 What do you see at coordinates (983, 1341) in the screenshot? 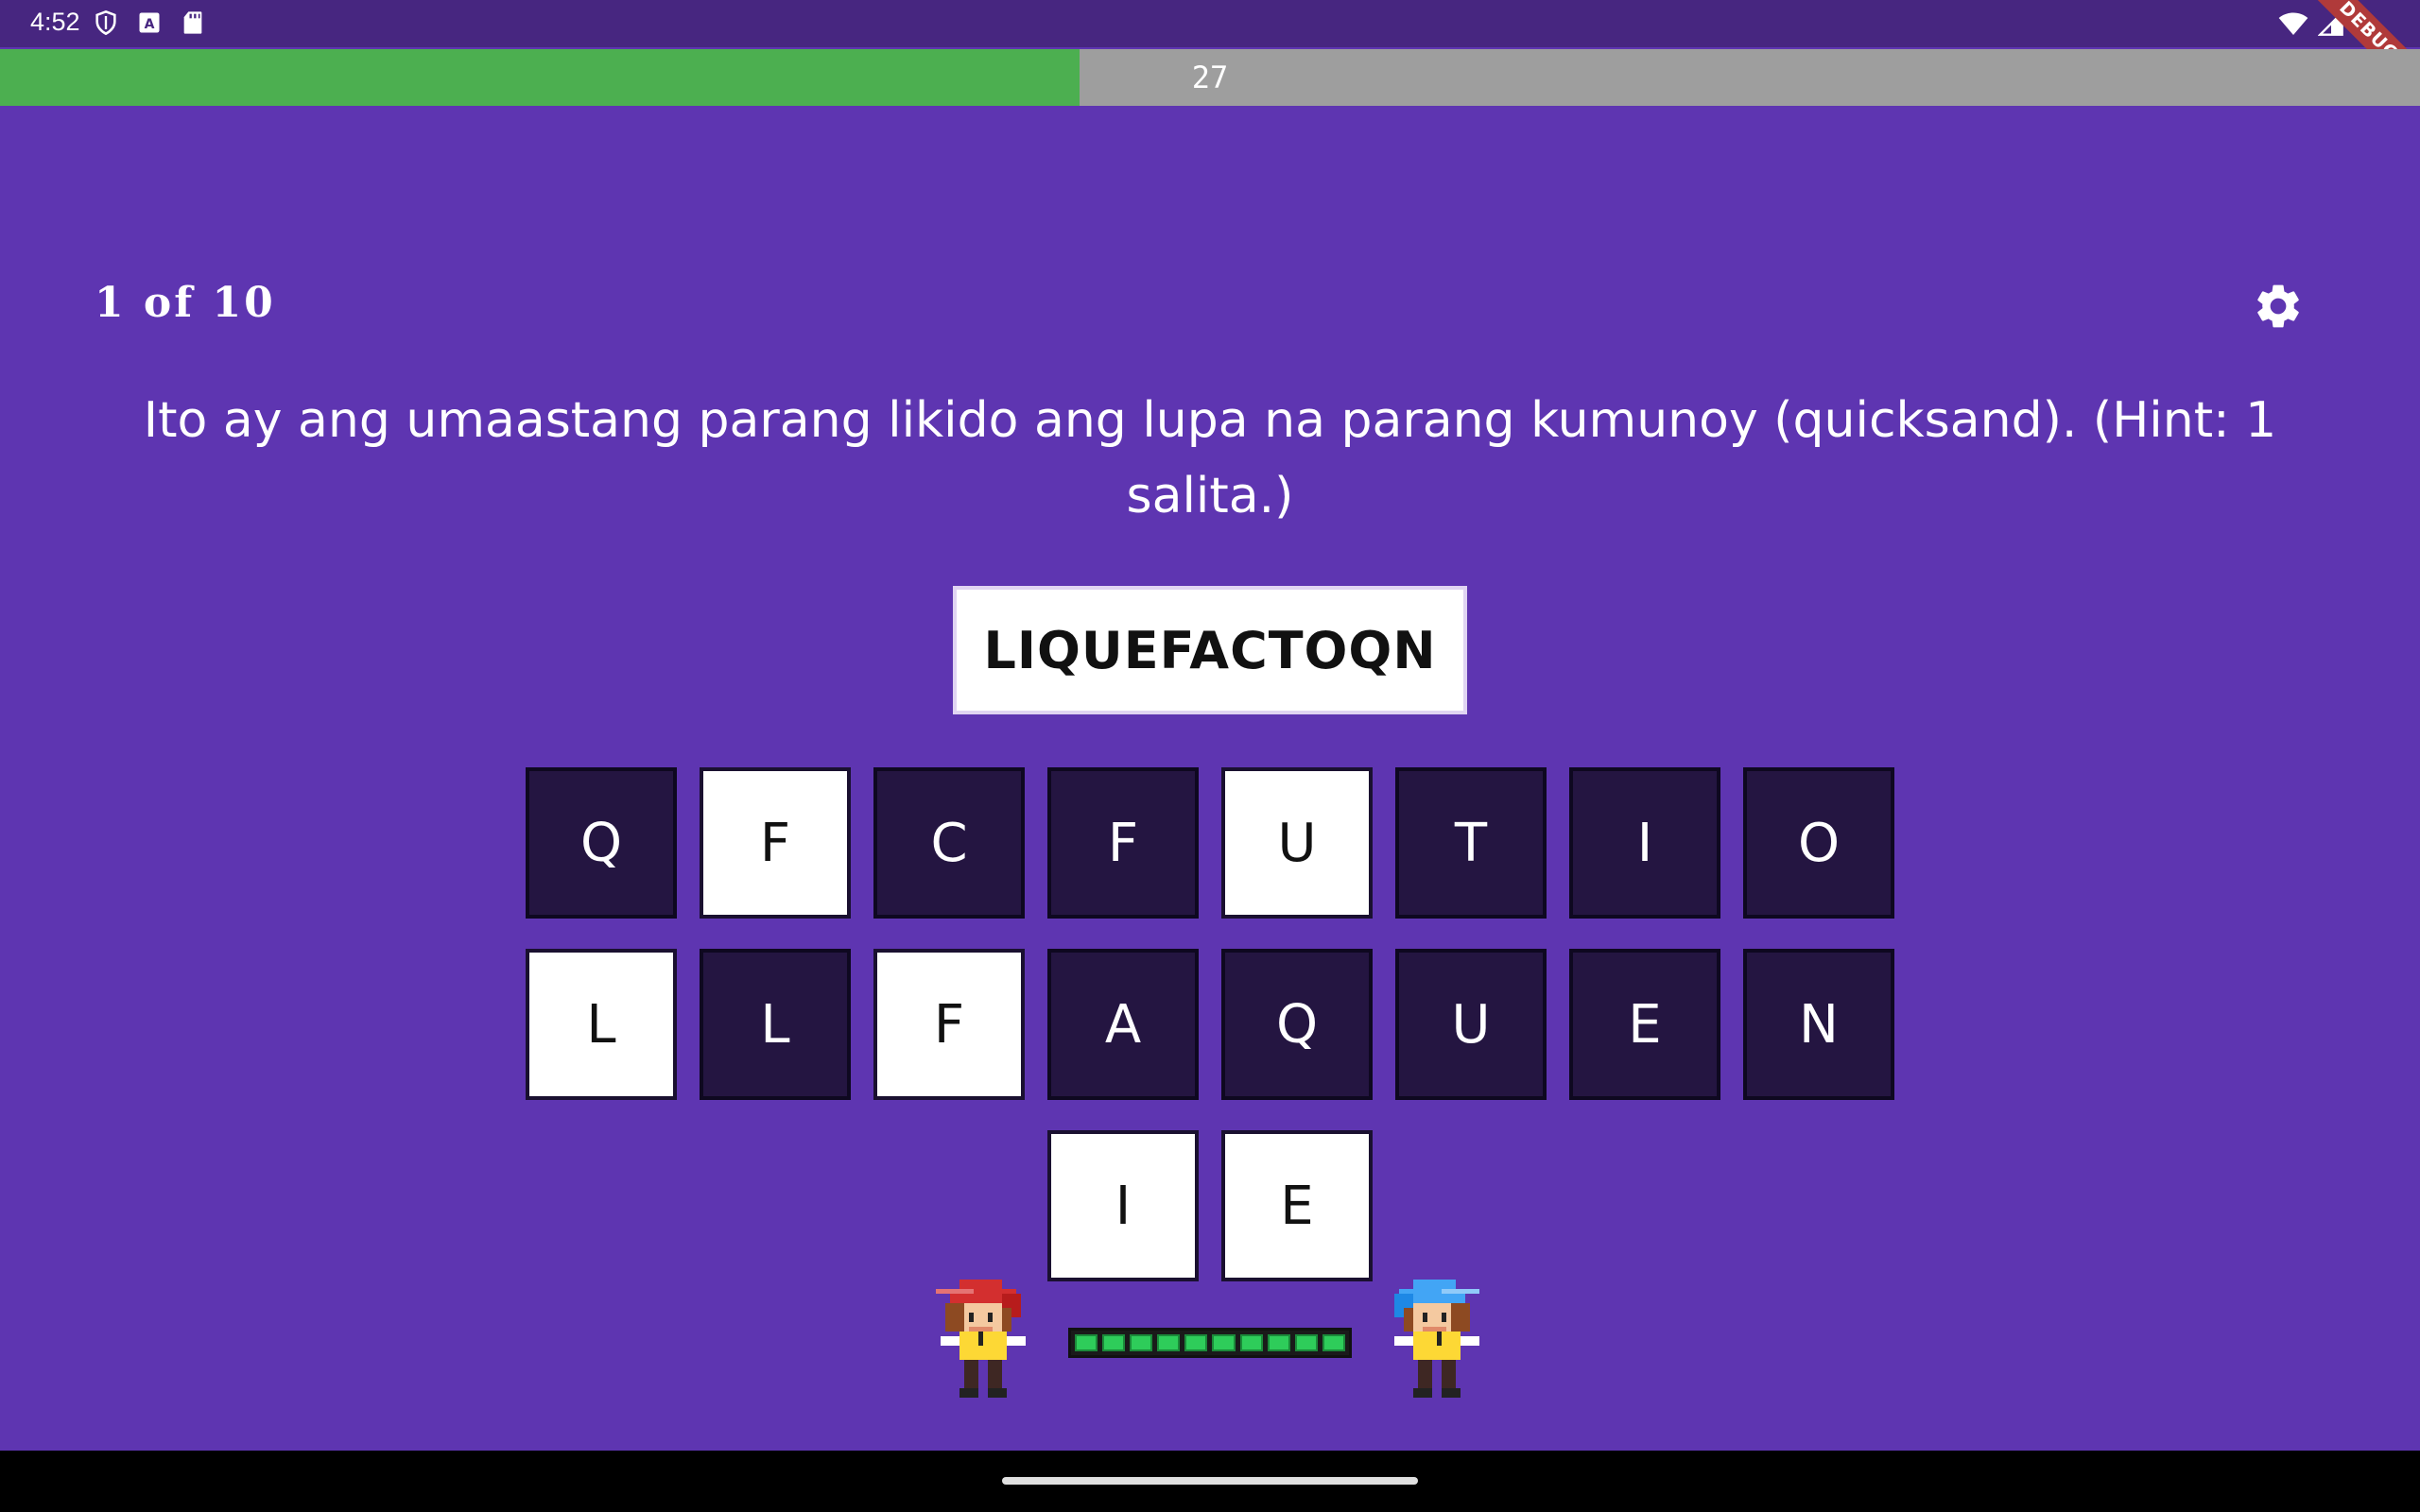
I see `player-character` at bounding box center [983, 1341].